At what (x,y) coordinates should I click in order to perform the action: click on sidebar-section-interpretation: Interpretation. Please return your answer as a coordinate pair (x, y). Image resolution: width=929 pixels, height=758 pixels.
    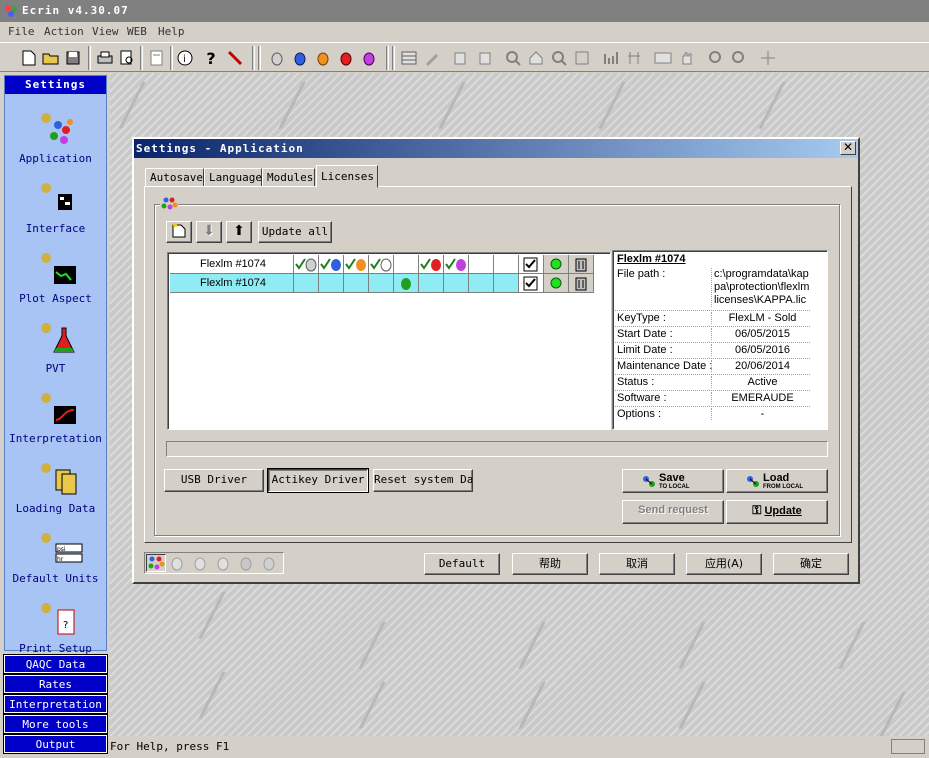
    Looking at the image, I should click on (55, 704).